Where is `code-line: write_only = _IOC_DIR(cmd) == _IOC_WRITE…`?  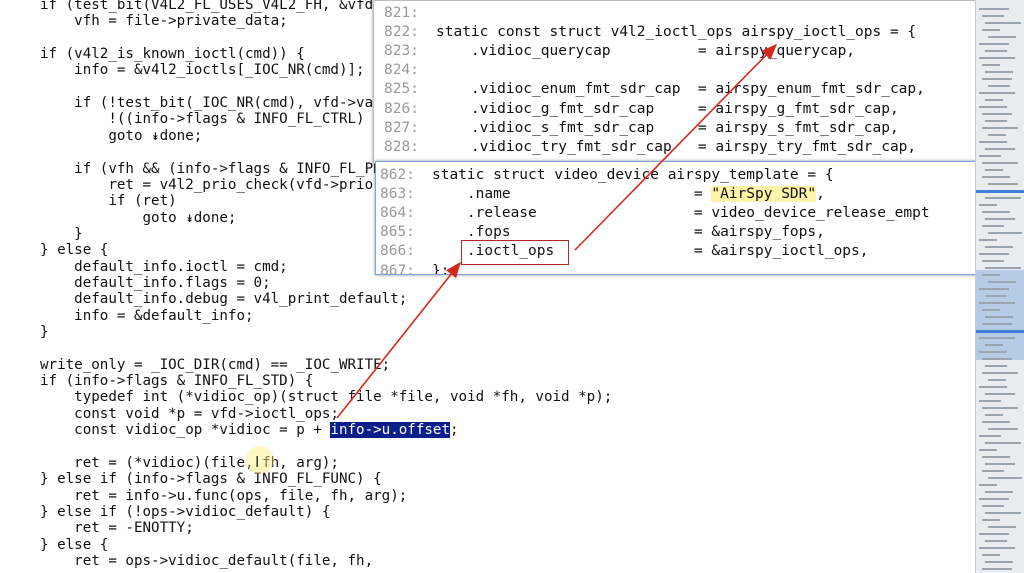 code-line: write_only = _IOC_DIR(cmd) == _IOC_WRITE… is located at coordinates (215, 365).